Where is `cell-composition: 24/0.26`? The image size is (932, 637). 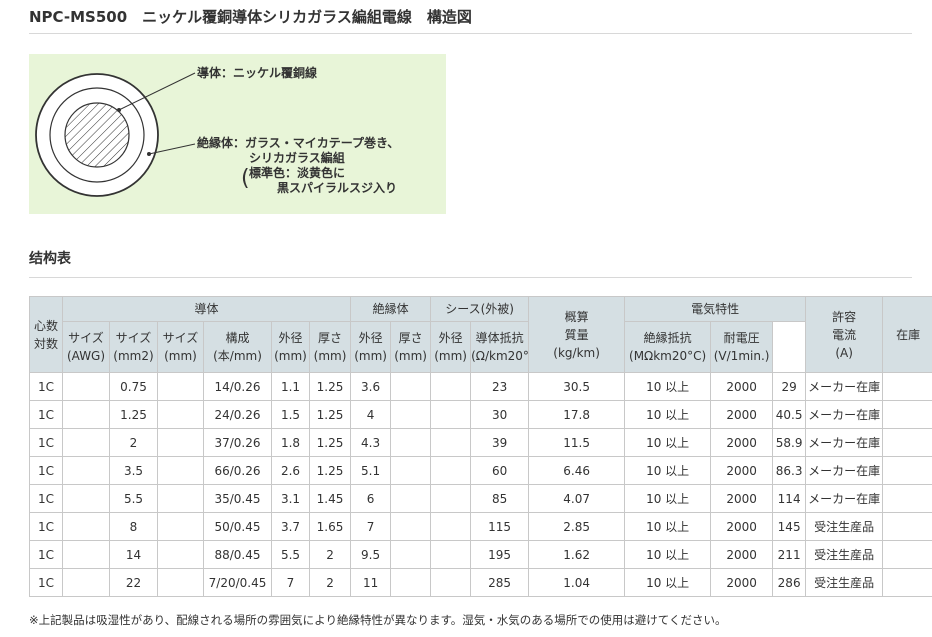 cell-composition: 24/0.26 is located at coordinates (237, 414).